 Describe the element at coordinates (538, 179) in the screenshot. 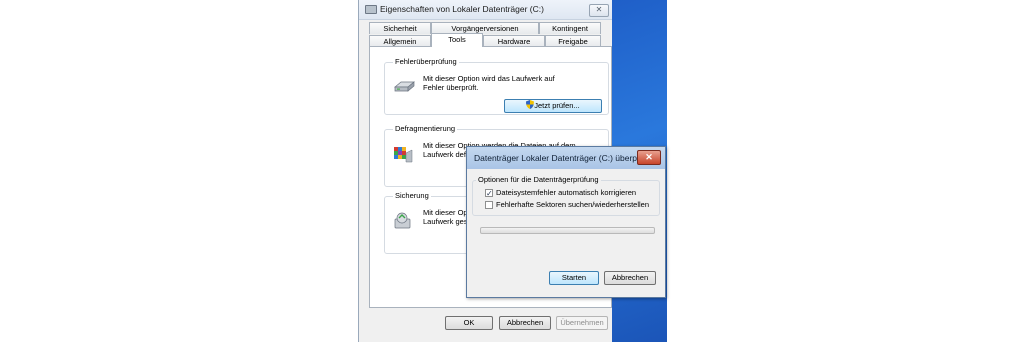

I see `check-options-label: Optionen für die Datenträgerprüfung` at that location.